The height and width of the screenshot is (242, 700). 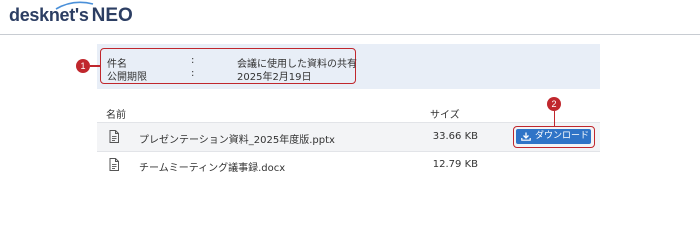 I want to click on info-label-expiry: 公開期限, so click(x=127, y=77).